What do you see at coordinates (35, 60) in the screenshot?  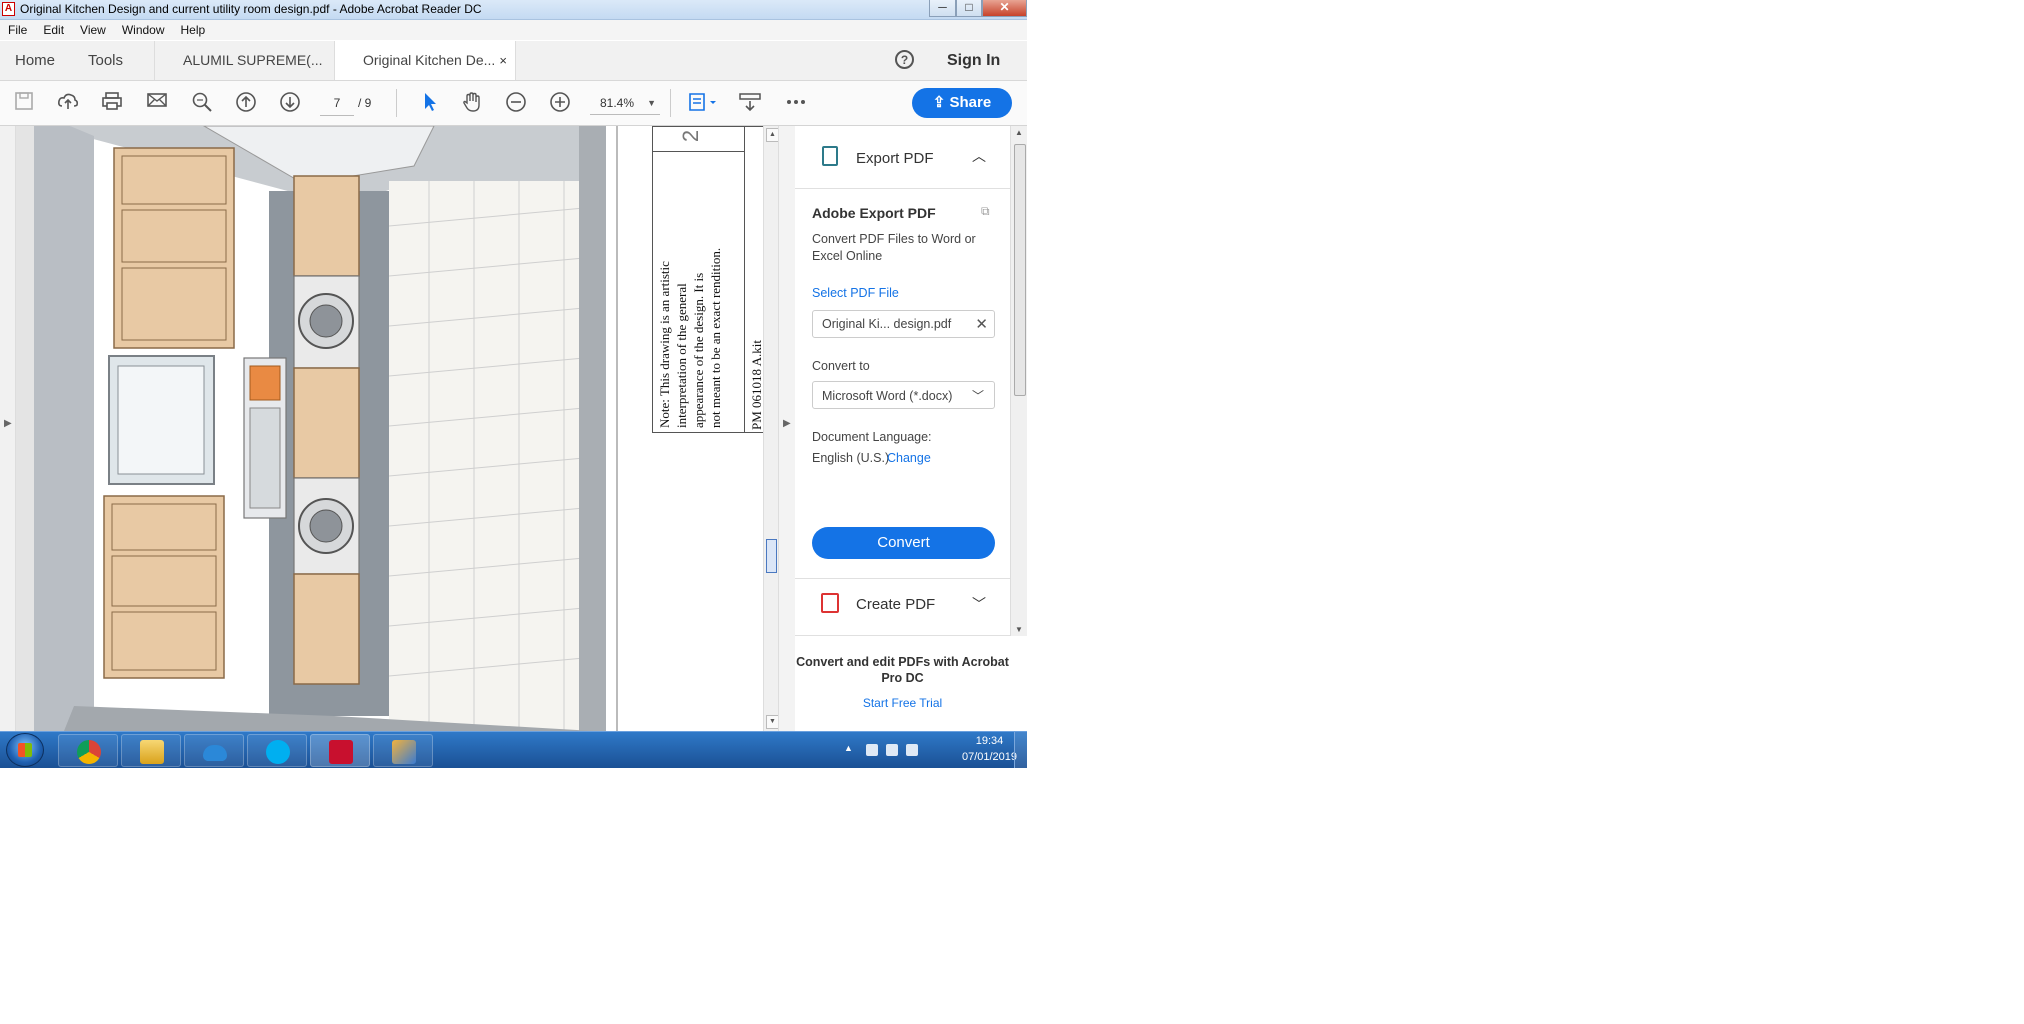 I see `tab-home: Home` at bounding box center [35, 60].